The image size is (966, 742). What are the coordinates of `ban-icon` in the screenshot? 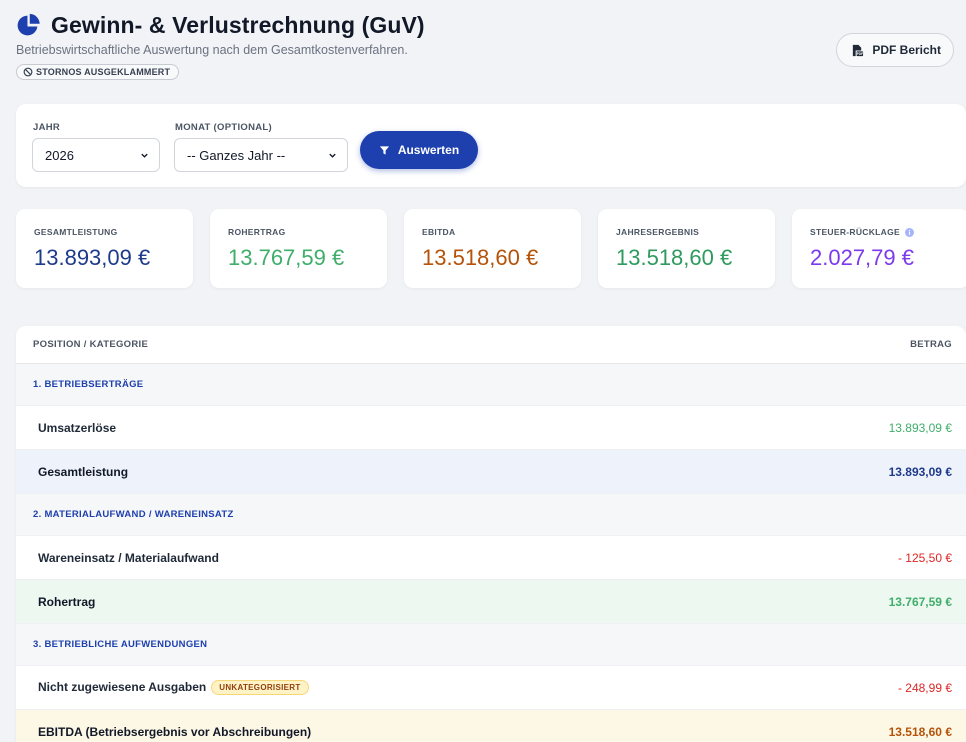 It's located at (28, 72).